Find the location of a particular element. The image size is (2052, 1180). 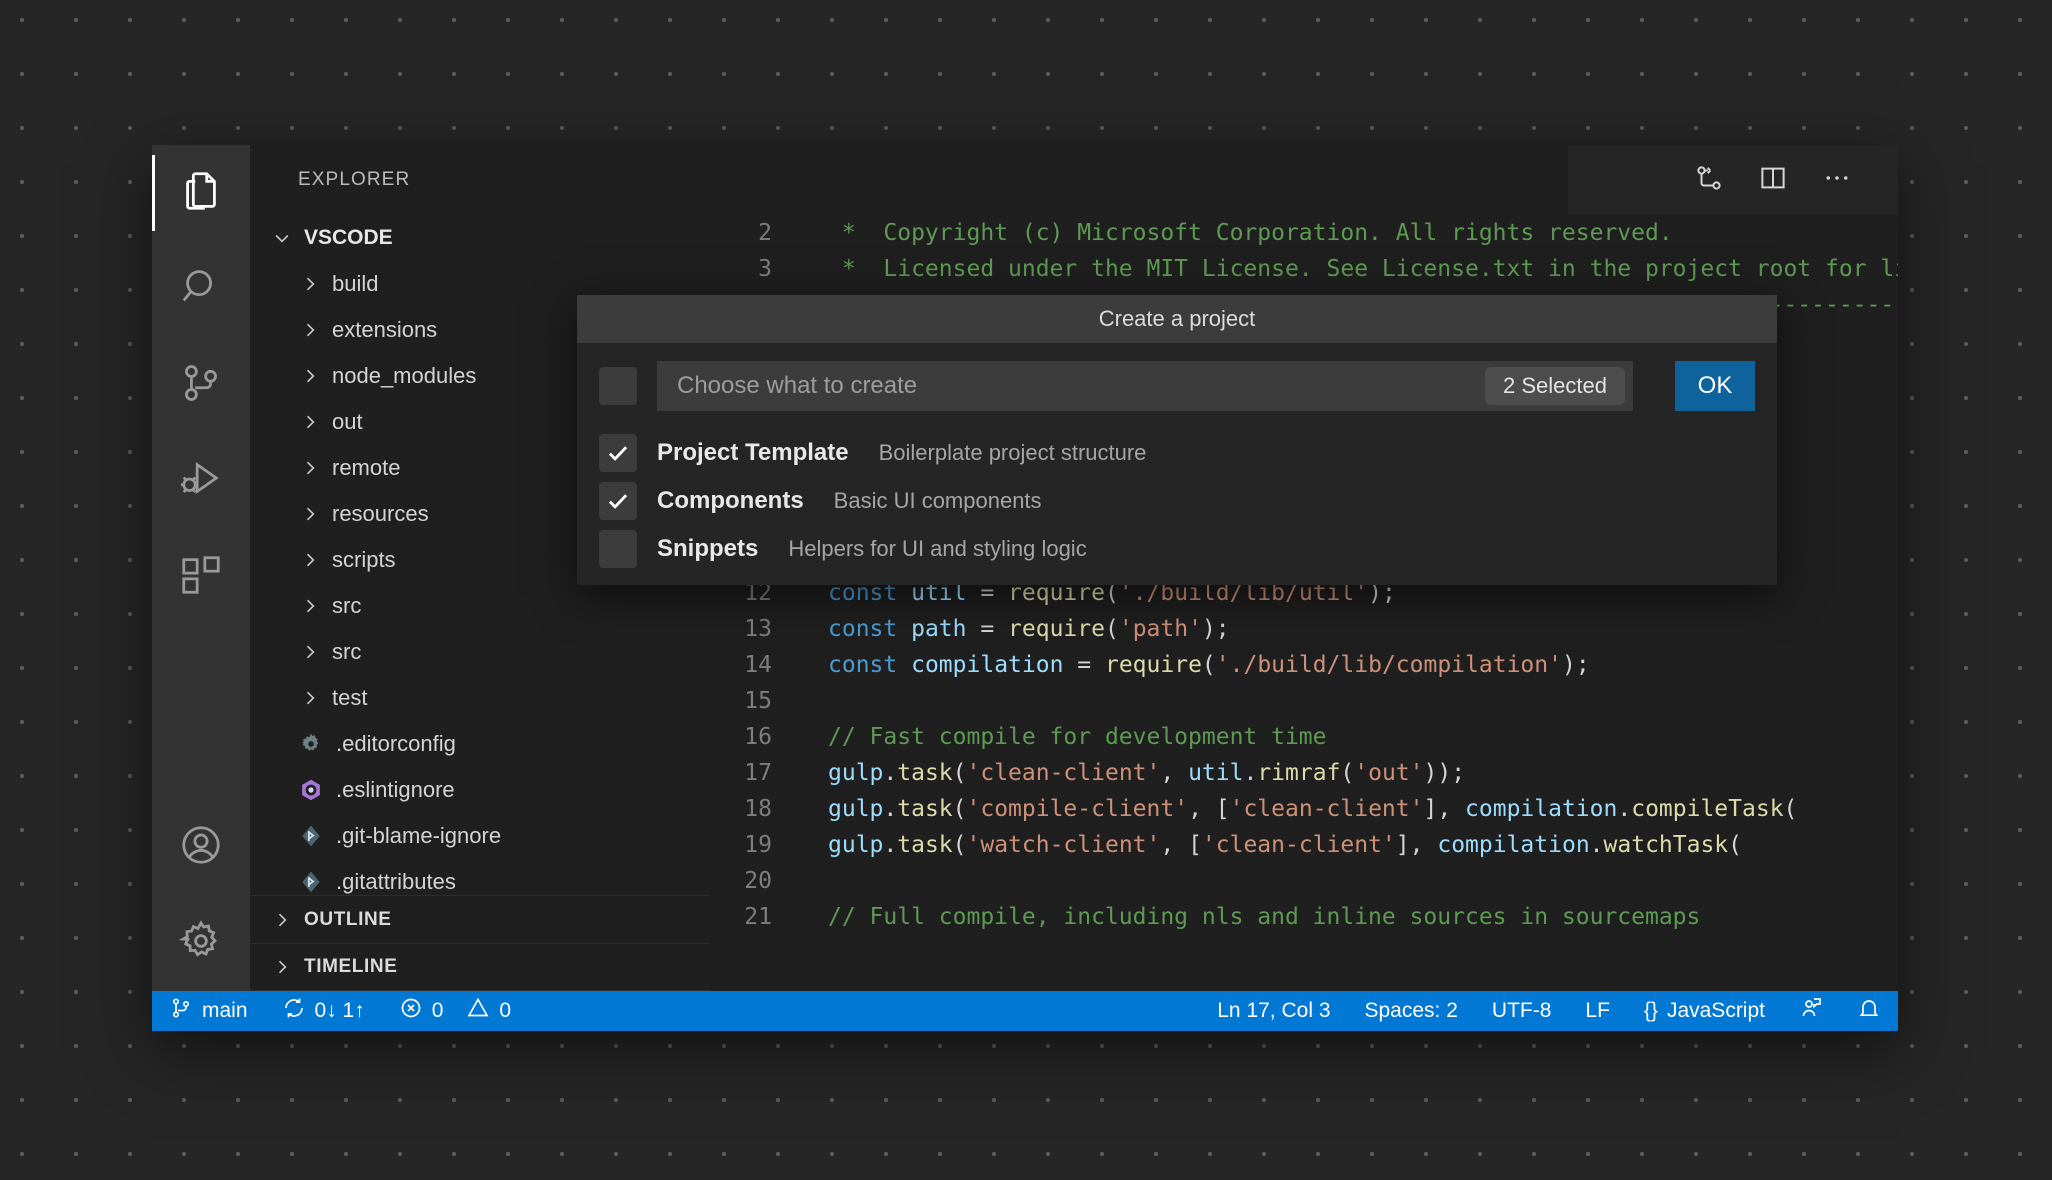

line-text is located at coordinates (1350, 881).